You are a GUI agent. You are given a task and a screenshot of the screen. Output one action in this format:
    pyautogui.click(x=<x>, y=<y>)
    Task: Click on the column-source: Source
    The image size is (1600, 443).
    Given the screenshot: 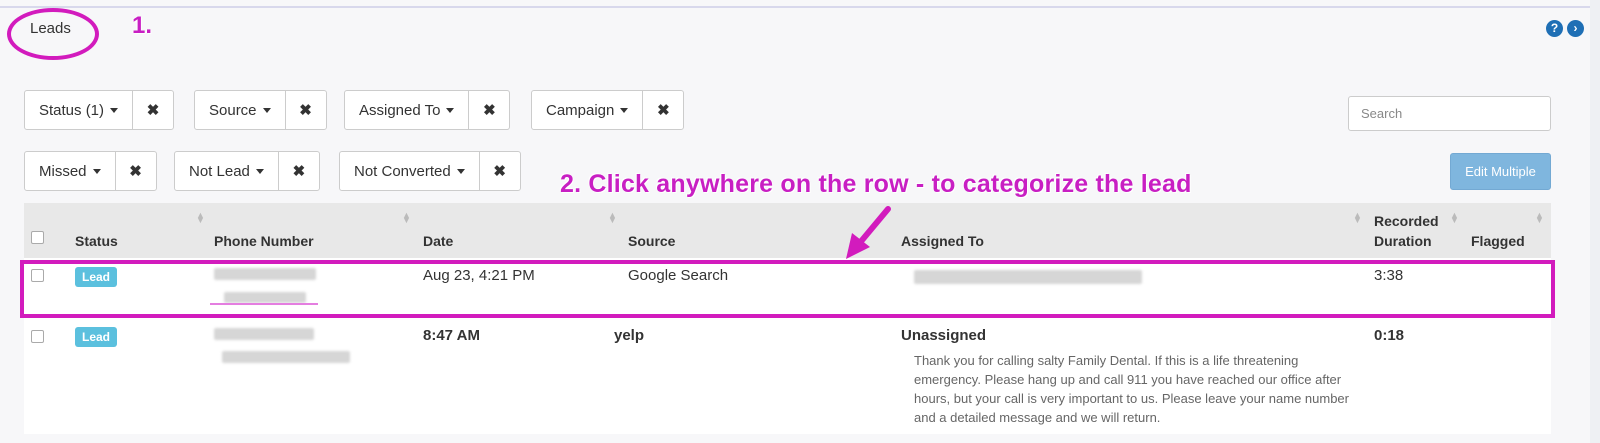 What is the action you would take?
    pyautogui.click(x=651, y=241)
    